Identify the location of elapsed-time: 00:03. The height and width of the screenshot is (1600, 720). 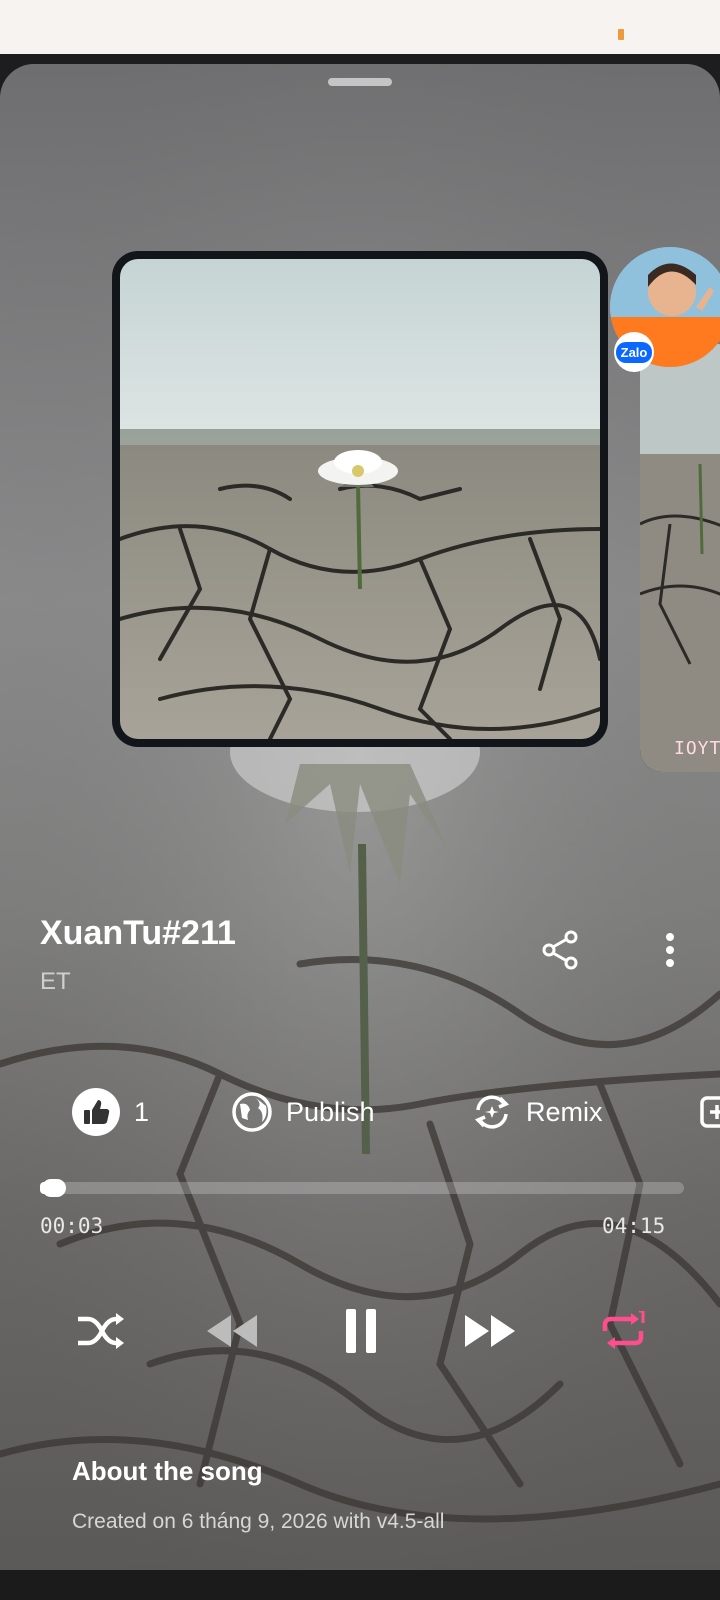
(72, 1226).